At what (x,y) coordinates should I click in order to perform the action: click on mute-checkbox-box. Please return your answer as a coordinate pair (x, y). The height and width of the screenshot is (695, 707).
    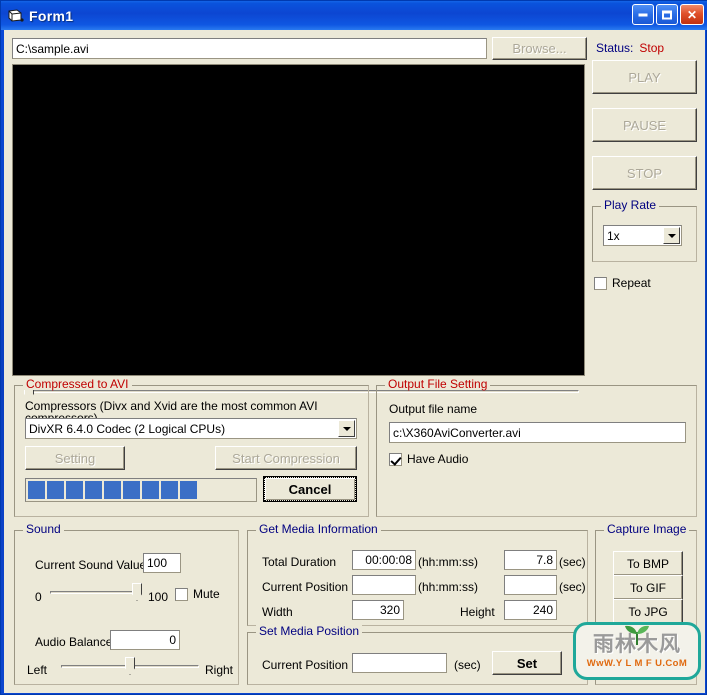
    Looking at the image, I should click on (181, 594).